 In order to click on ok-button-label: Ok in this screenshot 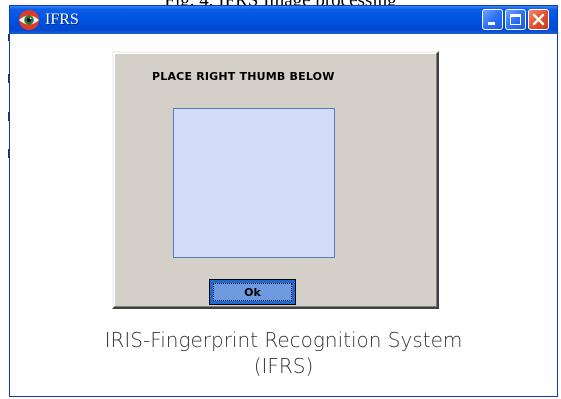, I will do `click(252, 292)`.